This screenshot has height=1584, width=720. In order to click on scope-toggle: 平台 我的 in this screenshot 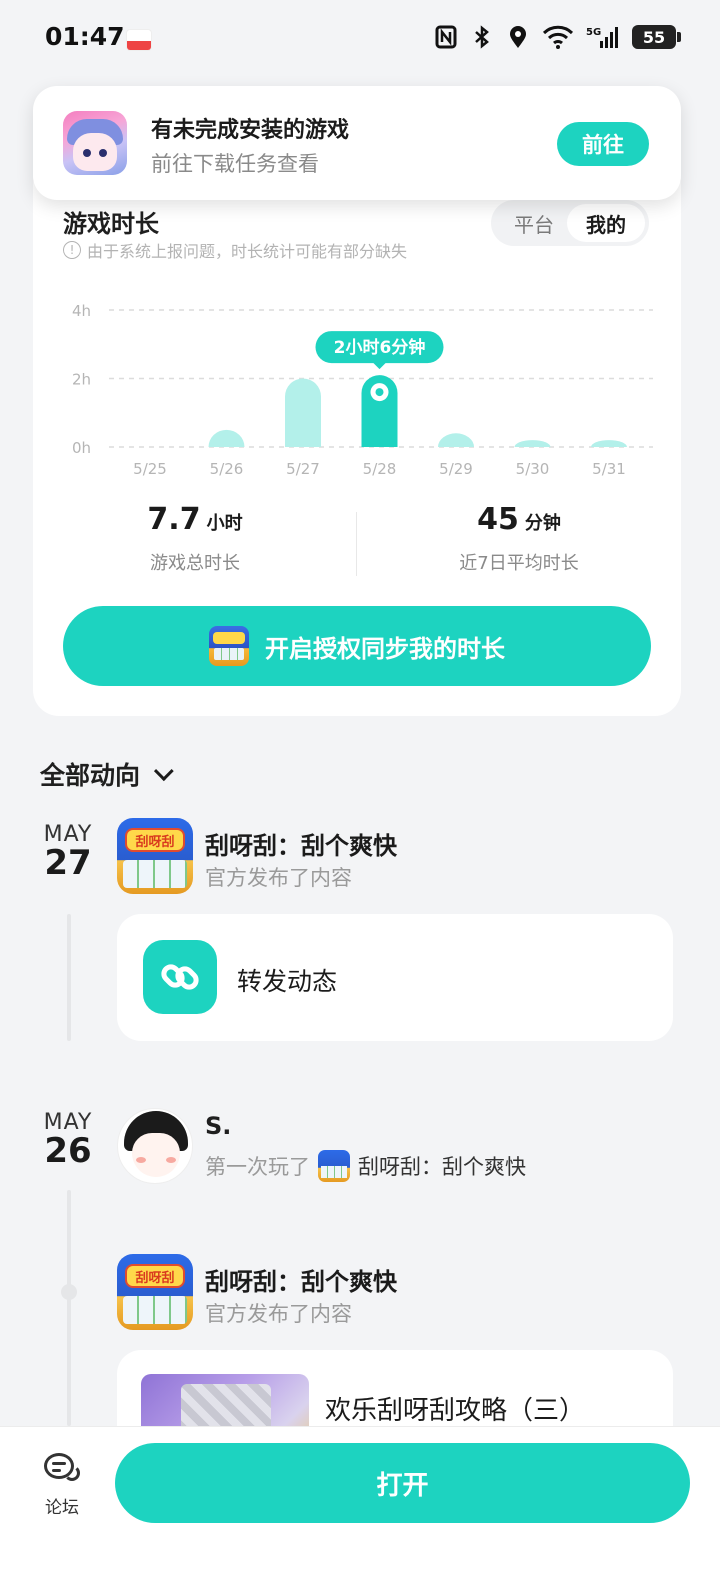, I will do `click(570, 223)`.